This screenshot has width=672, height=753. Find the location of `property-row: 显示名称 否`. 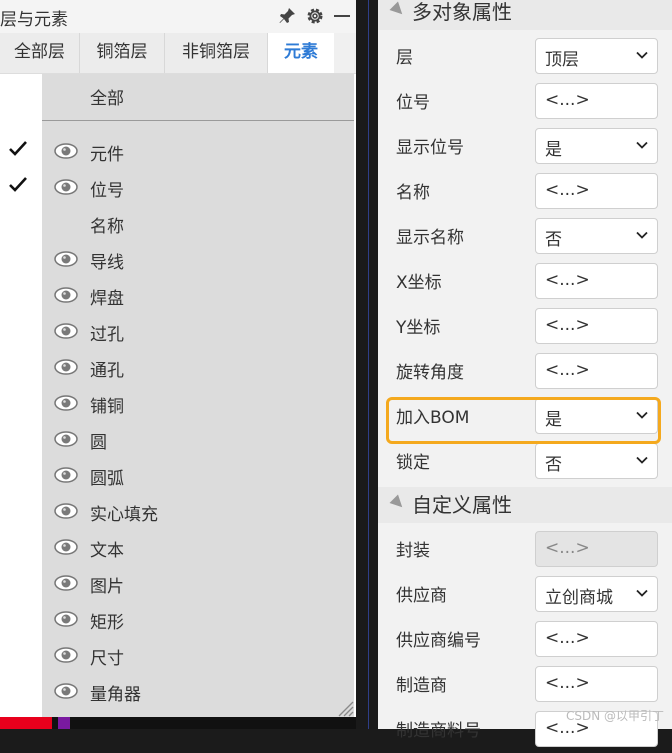

property-row: 显示名称 否 is located at coordinates (525, 237).